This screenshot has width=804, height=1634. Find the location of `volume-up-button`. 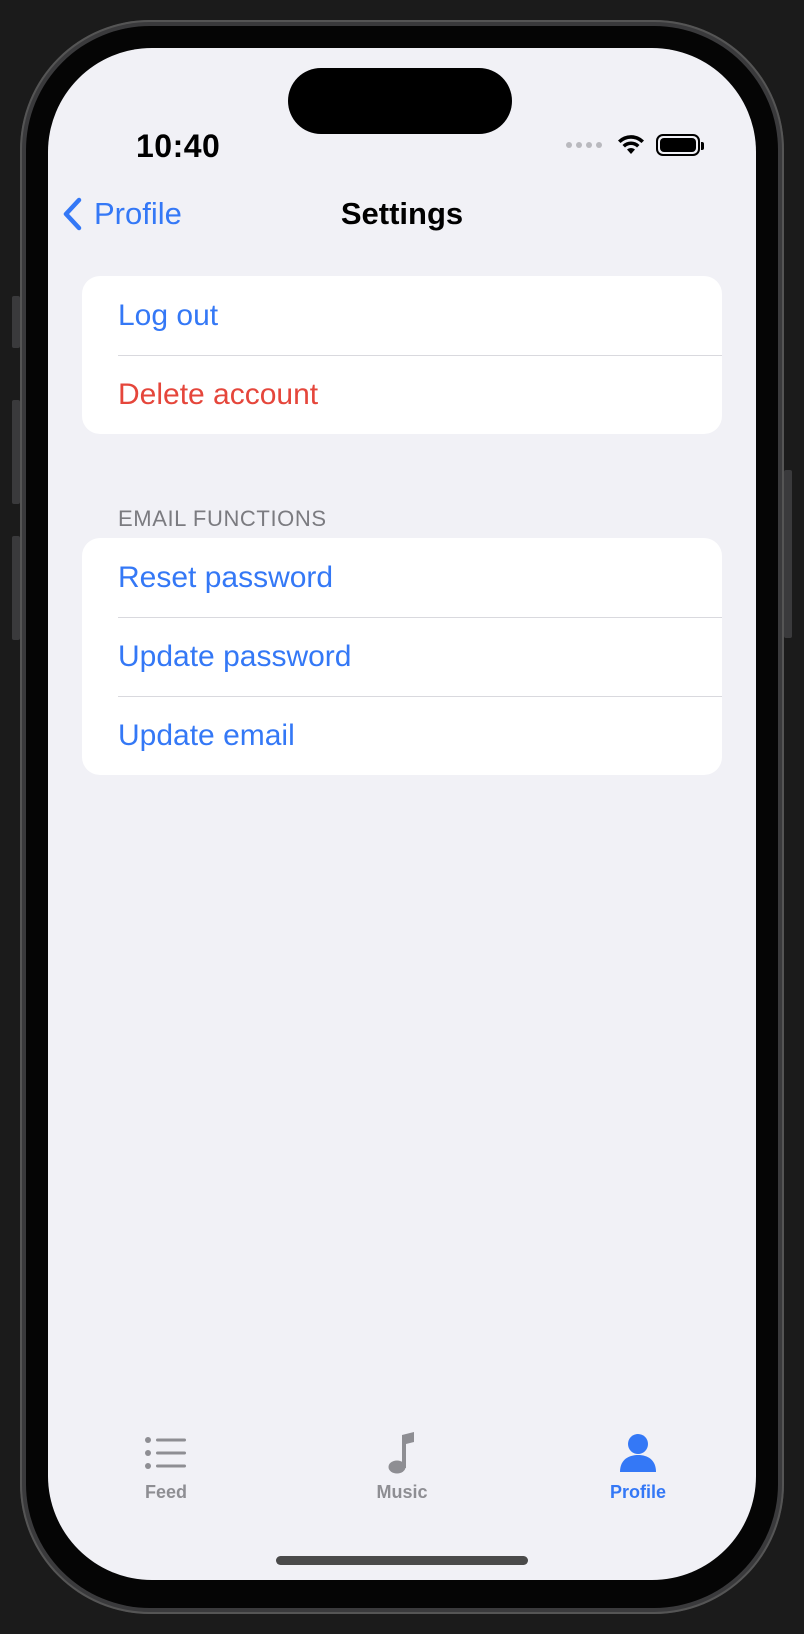

volume-up-button is located at coordinates (16, 452).